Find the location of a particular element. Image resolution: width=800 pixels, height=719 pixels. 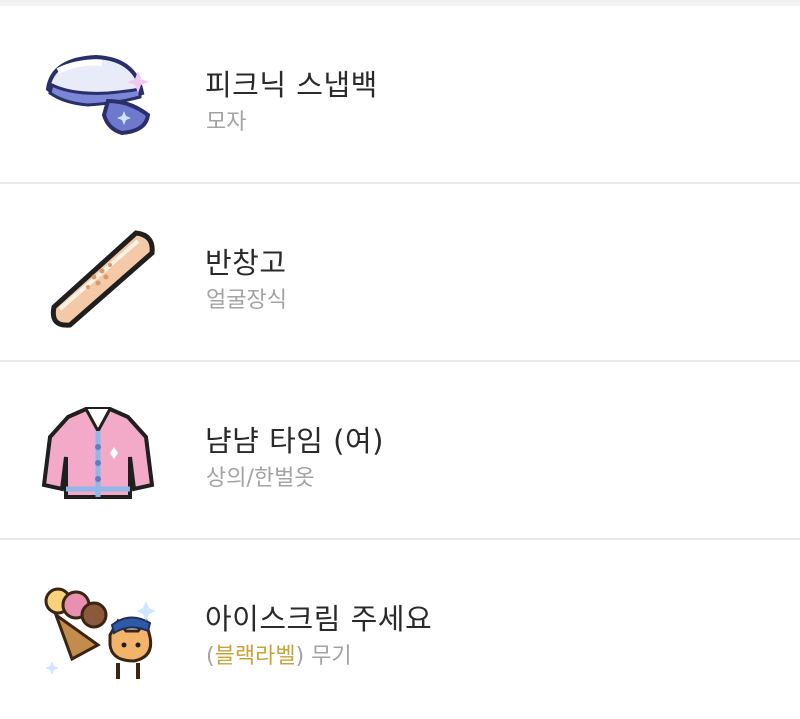

item-category: 얼굴장식 is located at coordinates (246, 300).